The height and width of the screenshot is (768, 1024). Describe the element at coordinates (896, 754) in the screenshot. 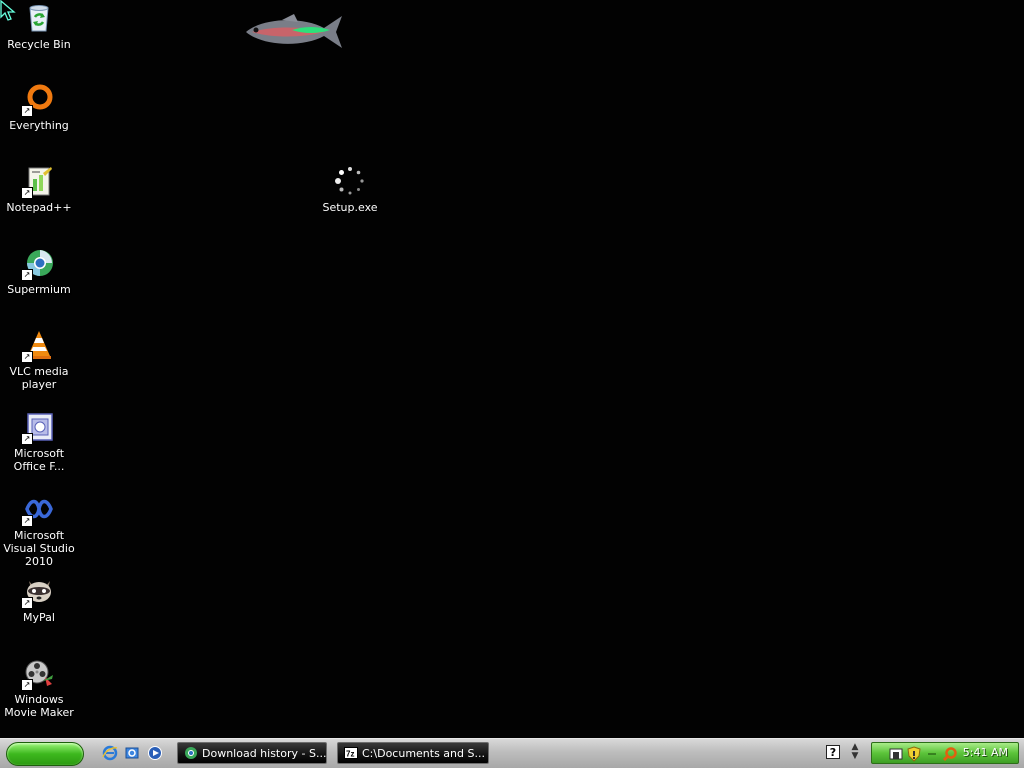

I see `network-icon` at that location.